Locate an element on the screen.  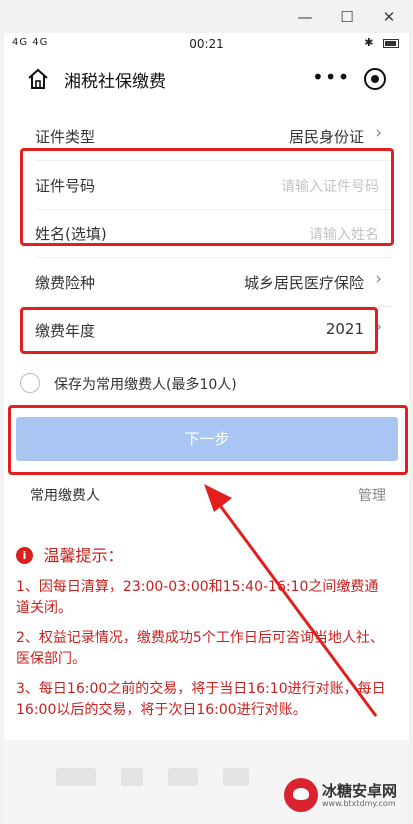
favorites-header: 常用缴费人 管理 is located at coordinates (208, 497).